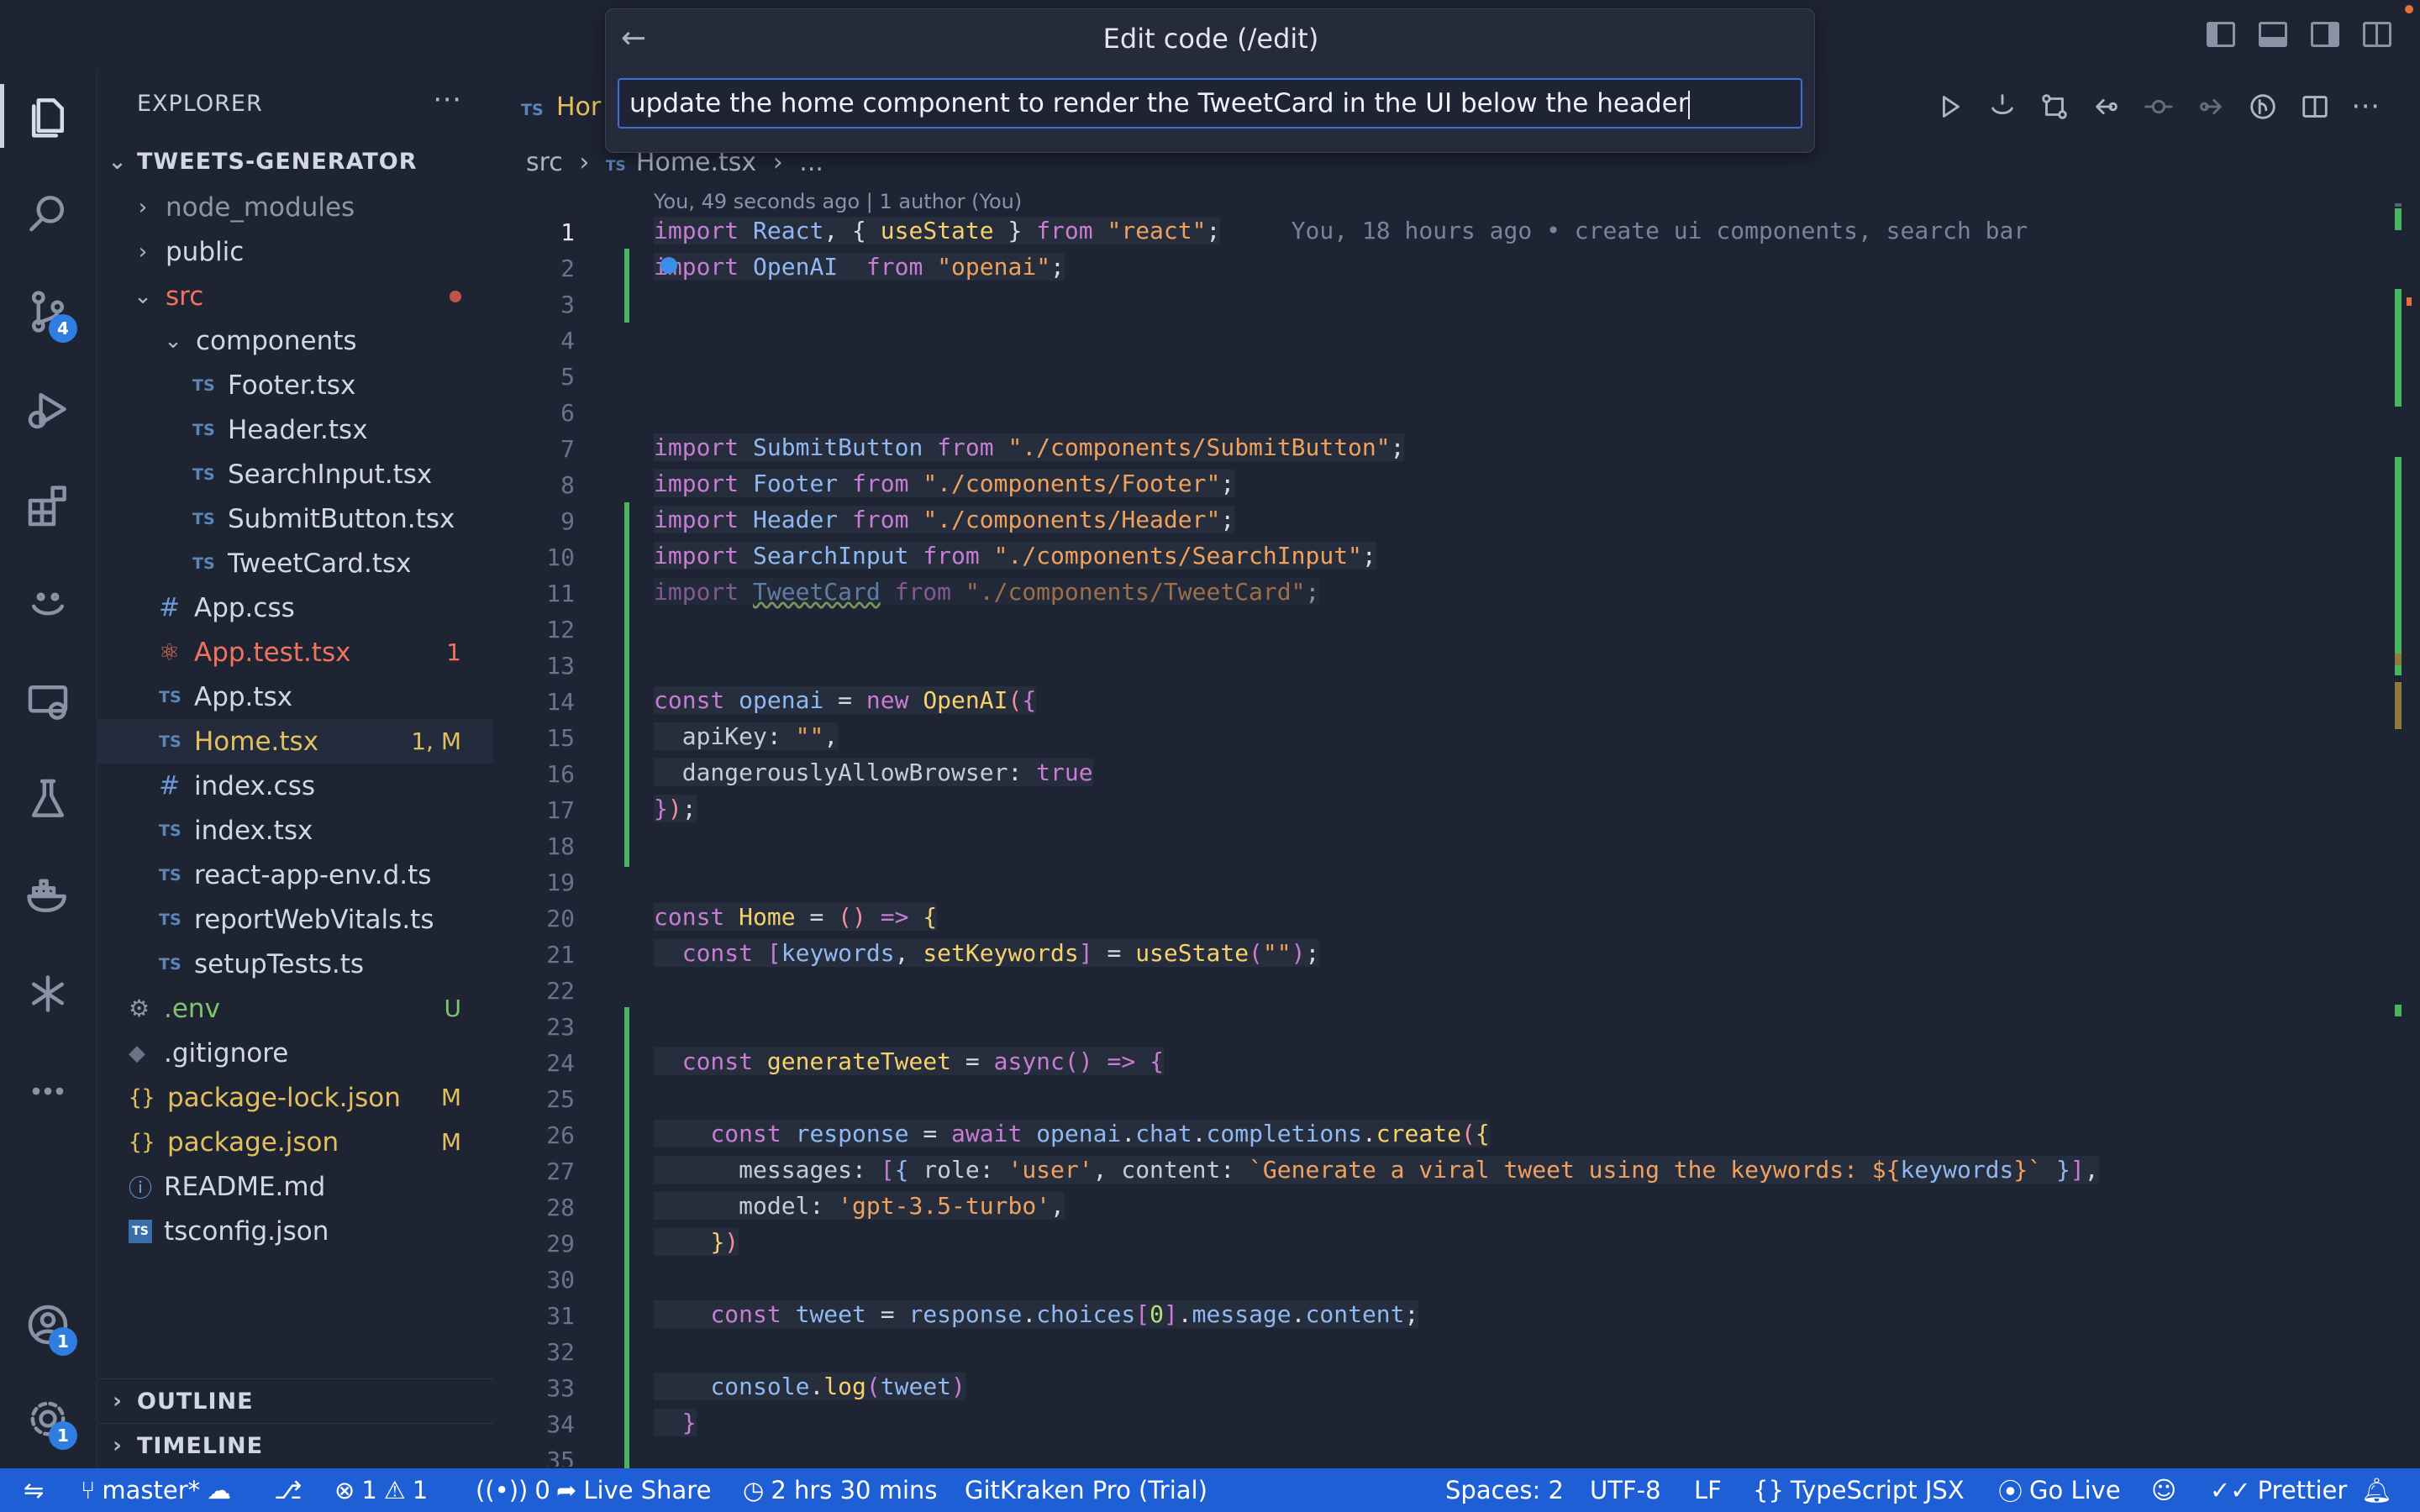 This screenshot has height=1512, width=2420. Describe the element at coordinates (2059, 1490) in the screenshot. I see `go-live-button: ⦿ Go Live` at that location.